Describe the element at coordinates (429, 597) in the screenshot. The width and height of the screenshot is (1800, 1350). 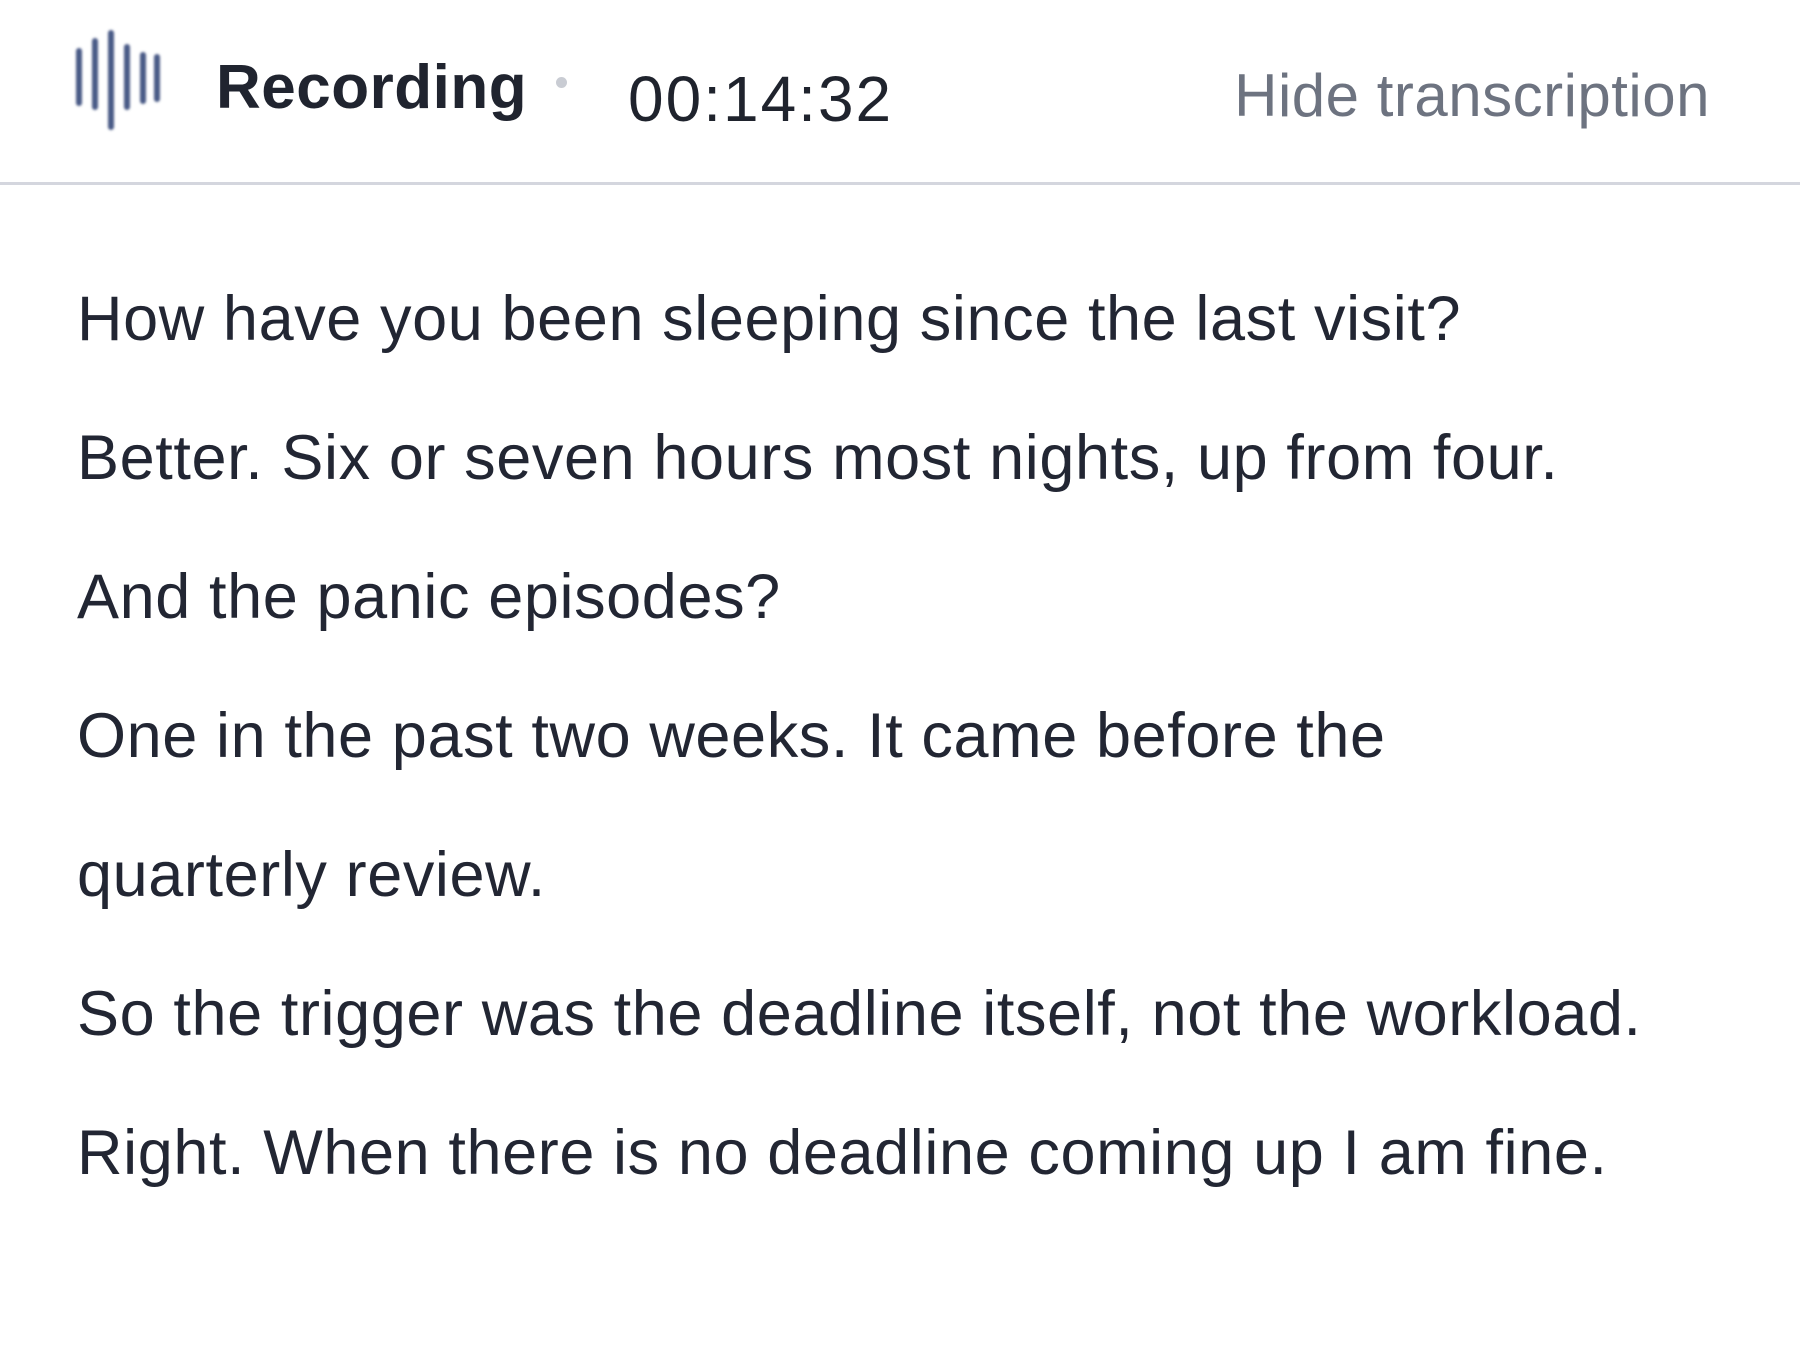
I see `transcript-line: And the panic episodes?` at that location.